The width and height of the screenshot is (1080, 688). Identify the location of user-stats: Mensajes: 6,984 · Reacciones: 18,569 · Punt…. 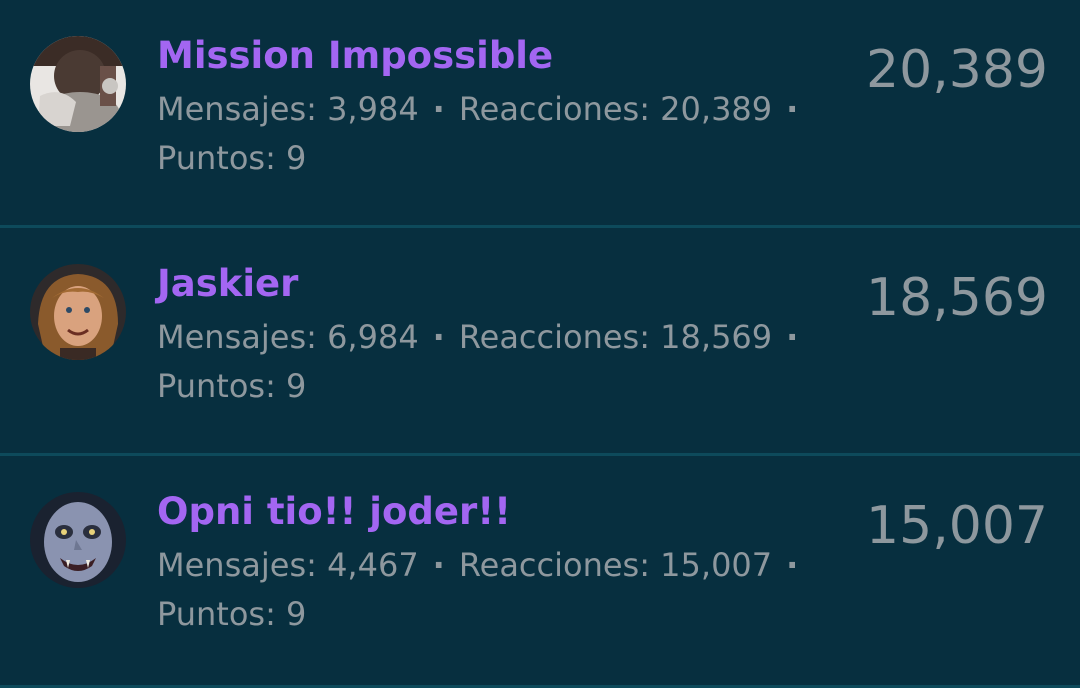
(497, 362).